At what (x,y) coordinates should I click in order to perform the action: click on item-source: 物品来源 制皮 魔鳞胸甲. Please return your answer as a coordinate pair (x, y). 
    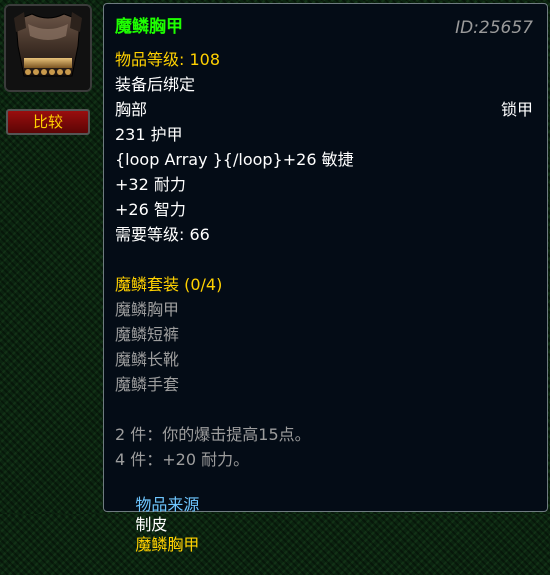
    Looking at the image, I should click on (157, 525).